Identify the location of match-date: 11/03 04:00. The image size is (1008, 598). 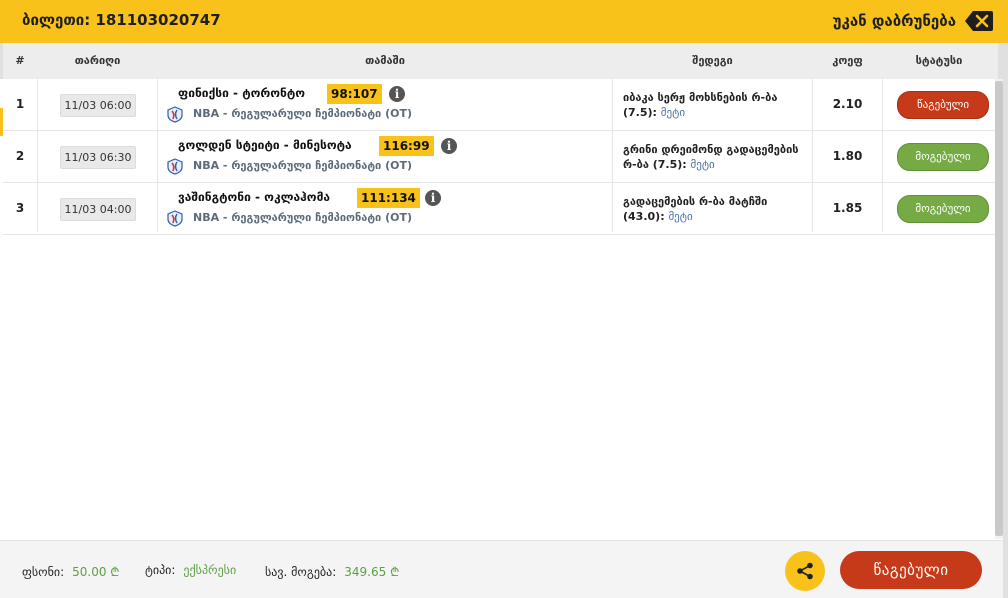
(98, 209).